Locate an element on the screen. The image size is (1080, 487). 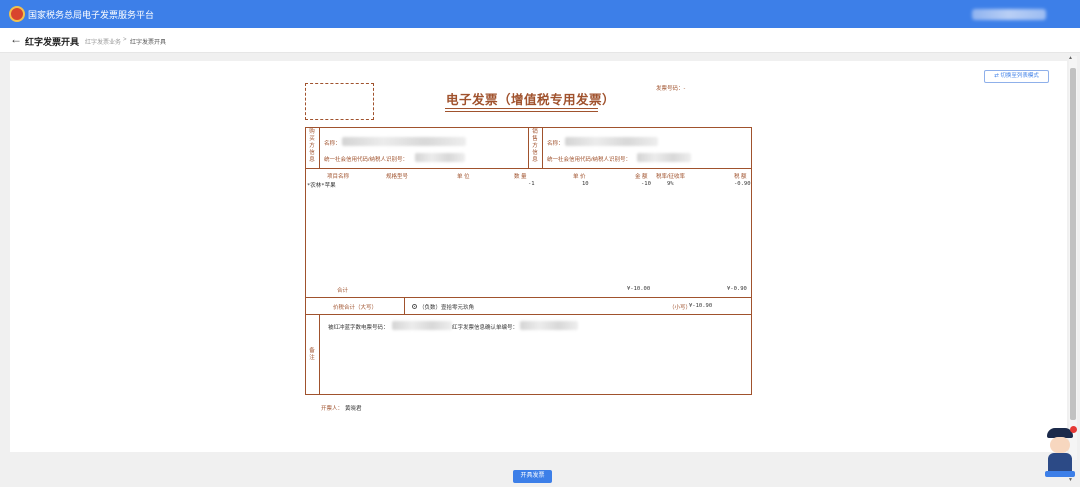
grand-total-small-label: （小写） is located at coordinates (680, 308).